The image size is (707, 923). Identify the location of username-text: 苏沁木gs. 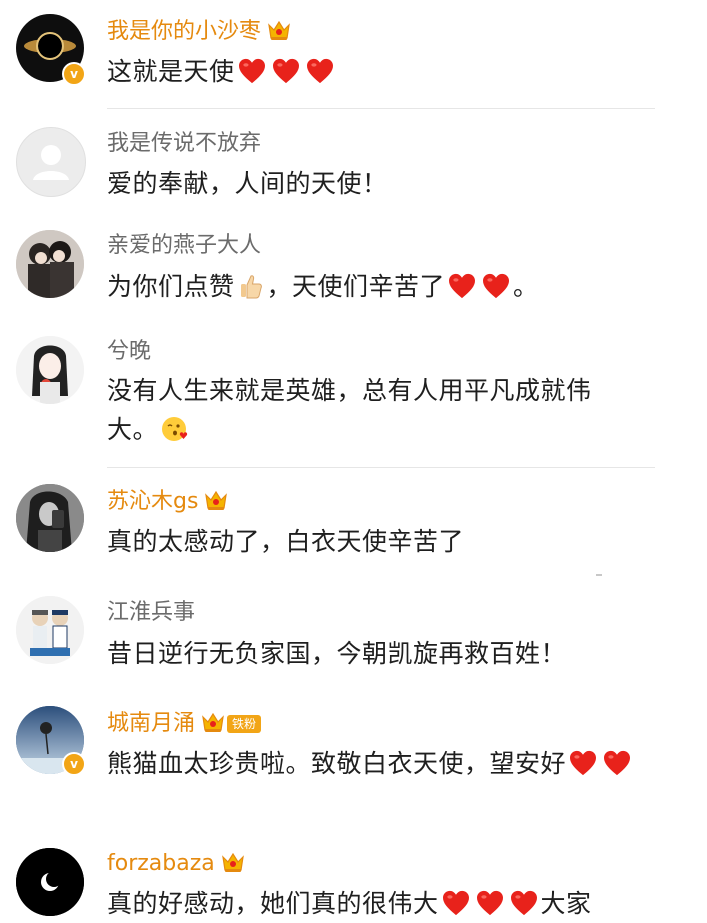
(152, 501).